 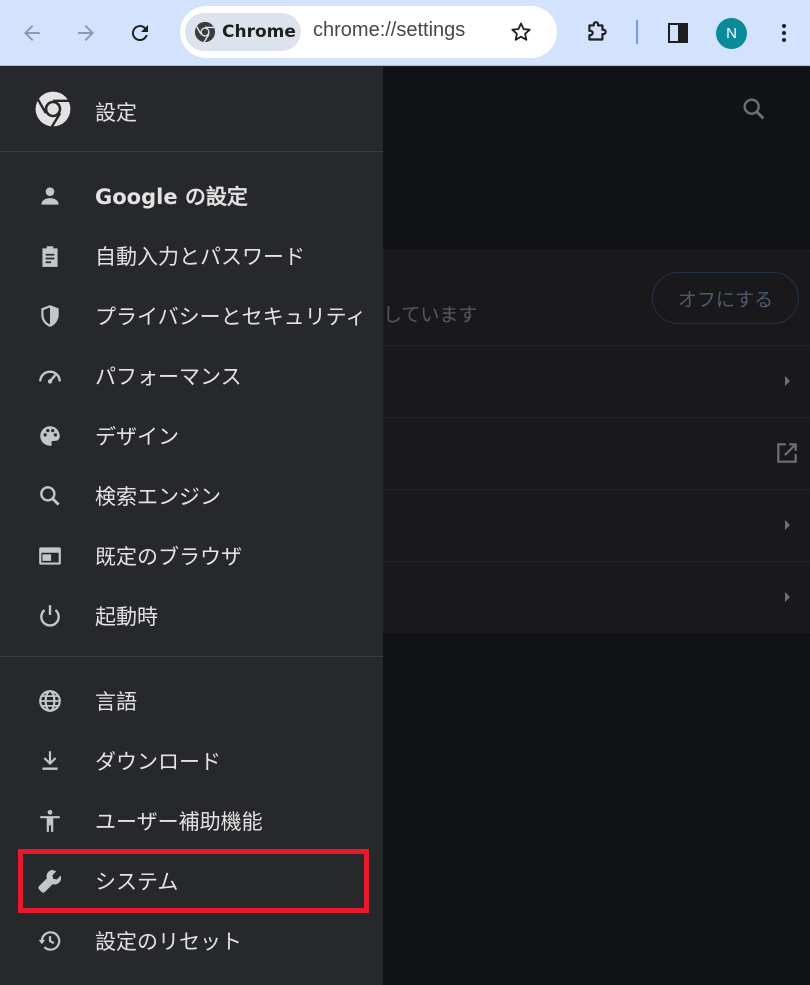 What do you see at coordinates (637, 32) in the screenshot?
I see `toolbar-separator` at bounding box center [637, 32].